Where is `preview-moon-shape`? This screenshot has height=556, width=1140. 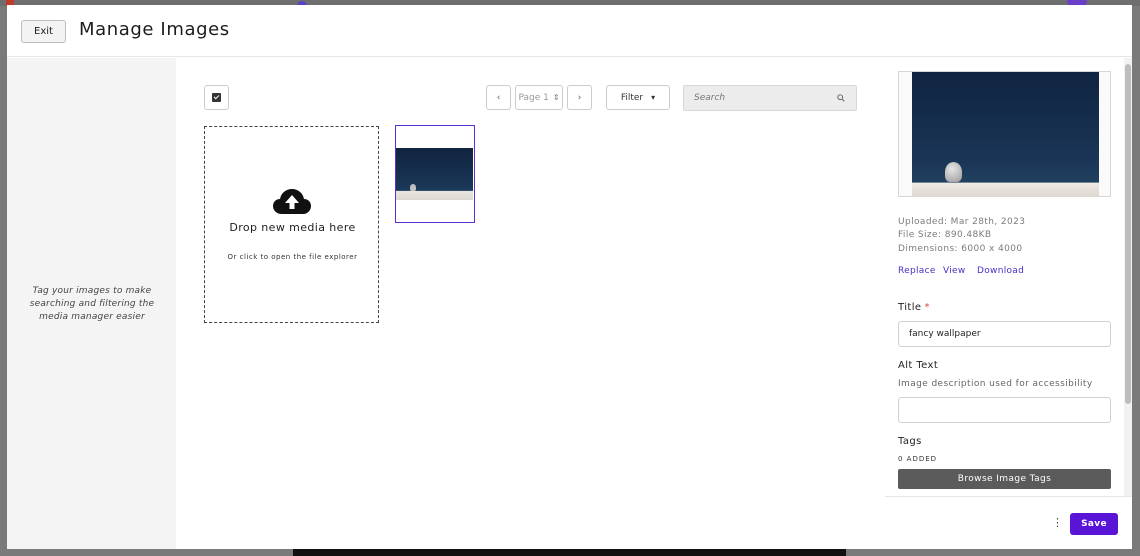 preview-moon-shape is located at coordinates (953, 172).